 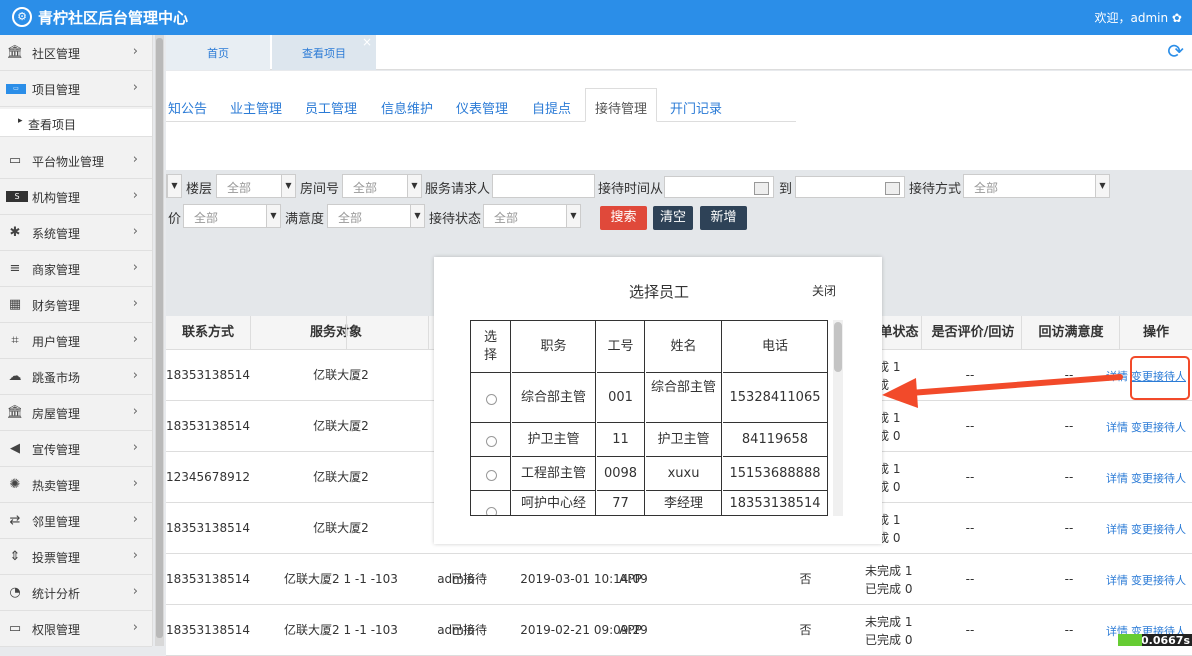 What do you see at coordinates (543, 186) in the screenshot?
I see `requester-input` at bounding box center [543, 186].